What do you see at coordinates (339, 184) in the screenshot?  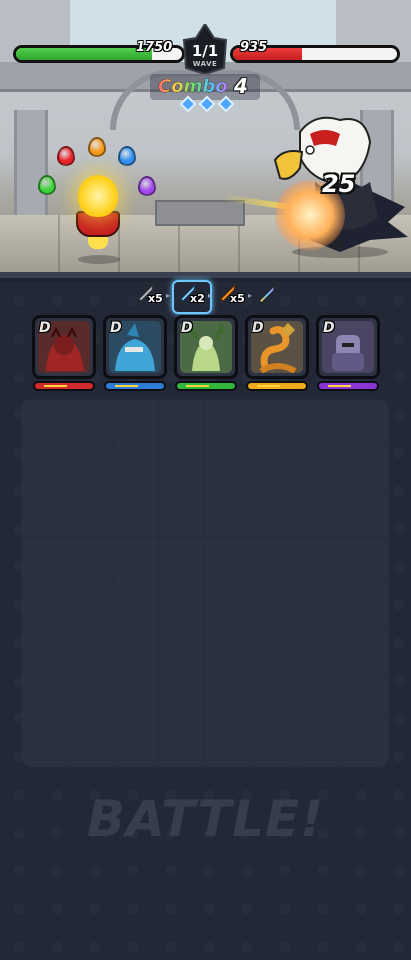 I see `damage-number: 25` at bounding box center [339, 184].